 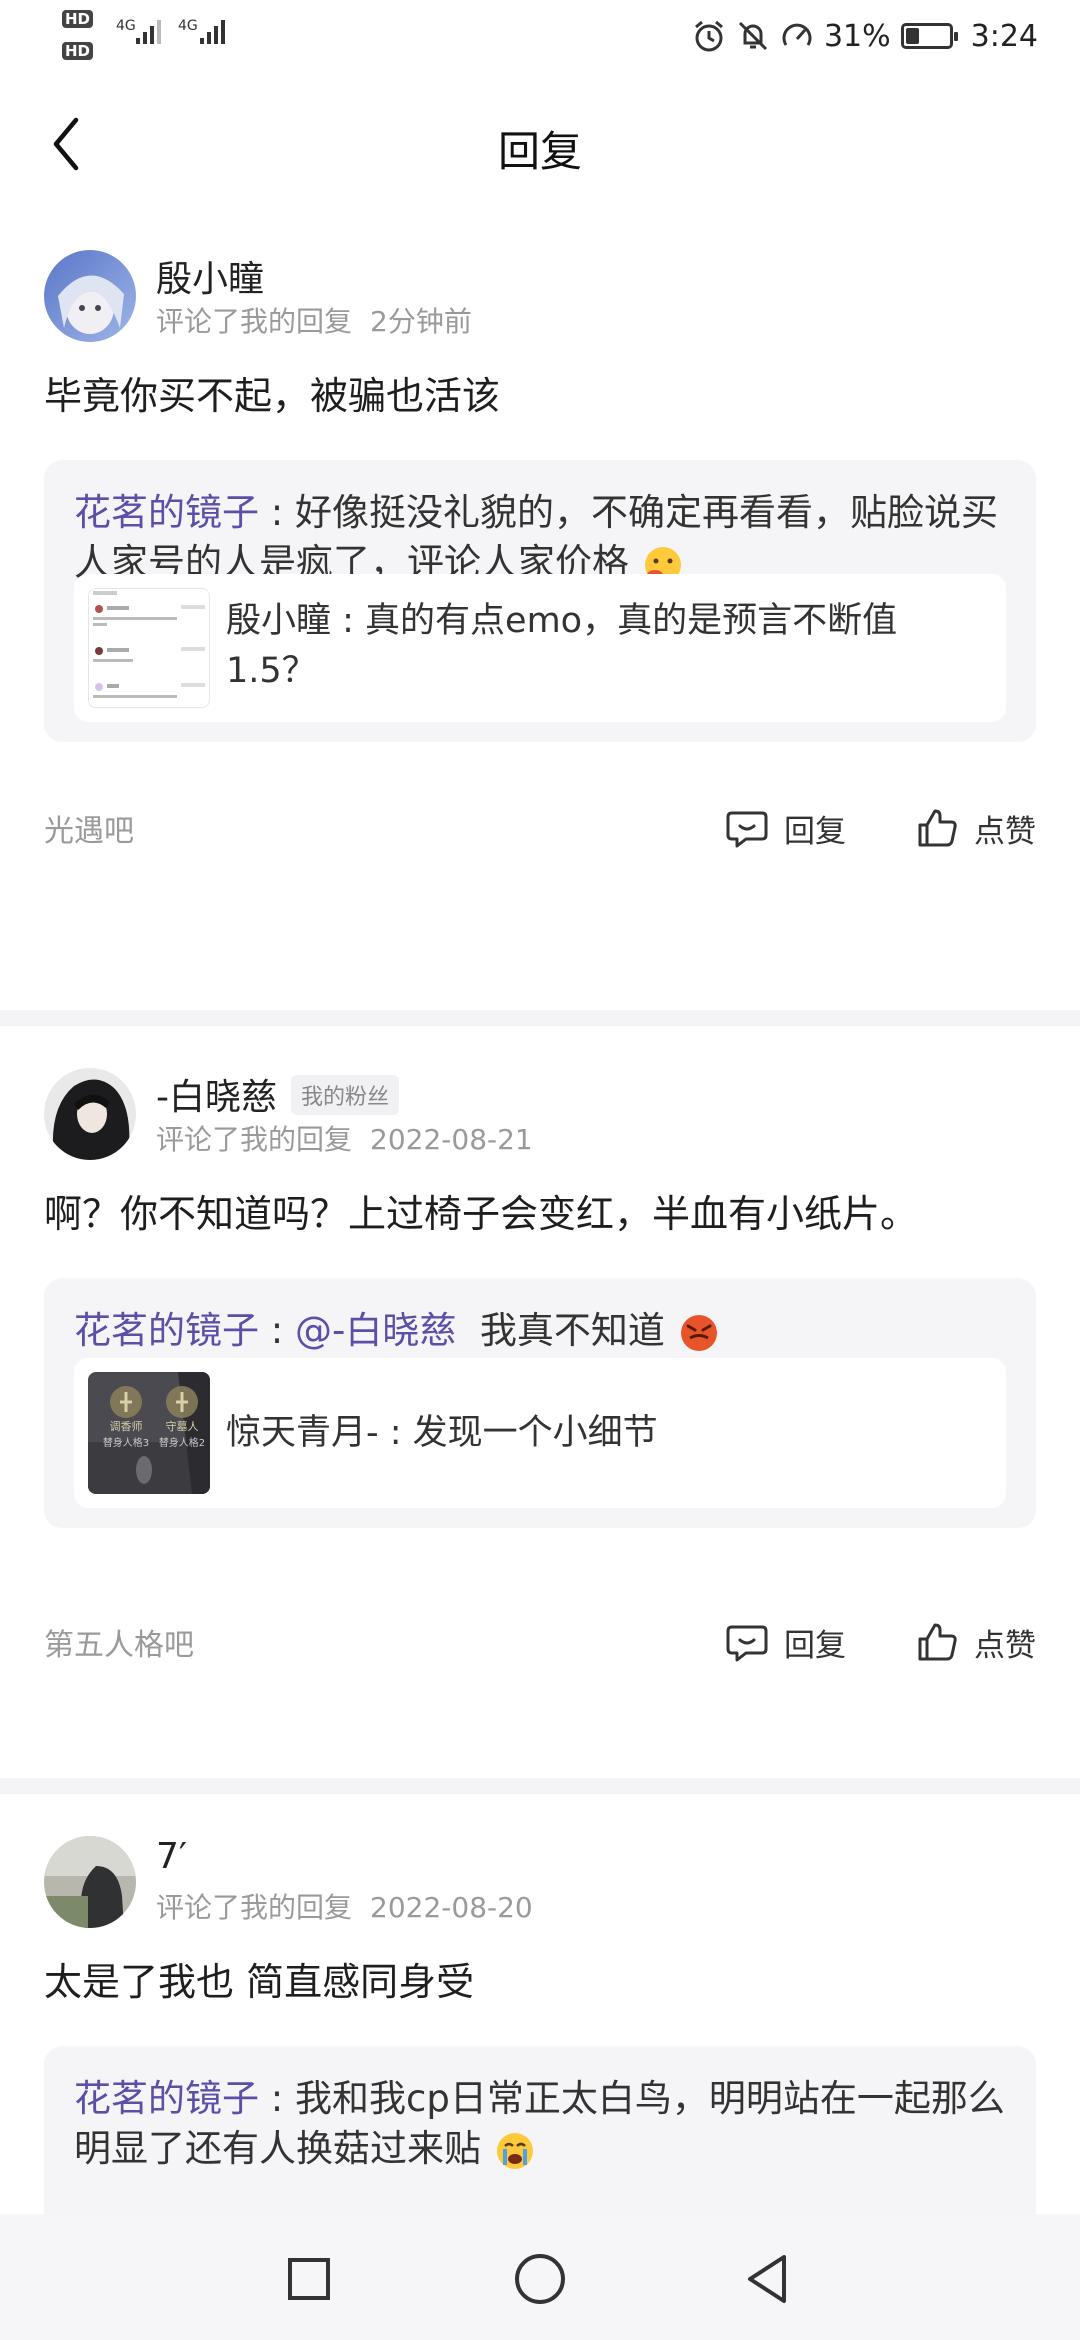 I want to click on circle-icon, so click(x=540, y=2279).